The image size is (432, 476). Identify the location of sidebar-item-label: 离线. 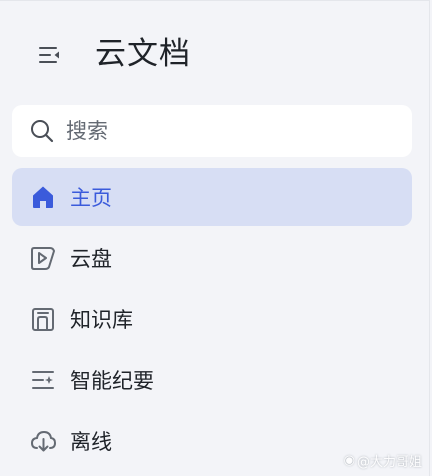
(91, 442).